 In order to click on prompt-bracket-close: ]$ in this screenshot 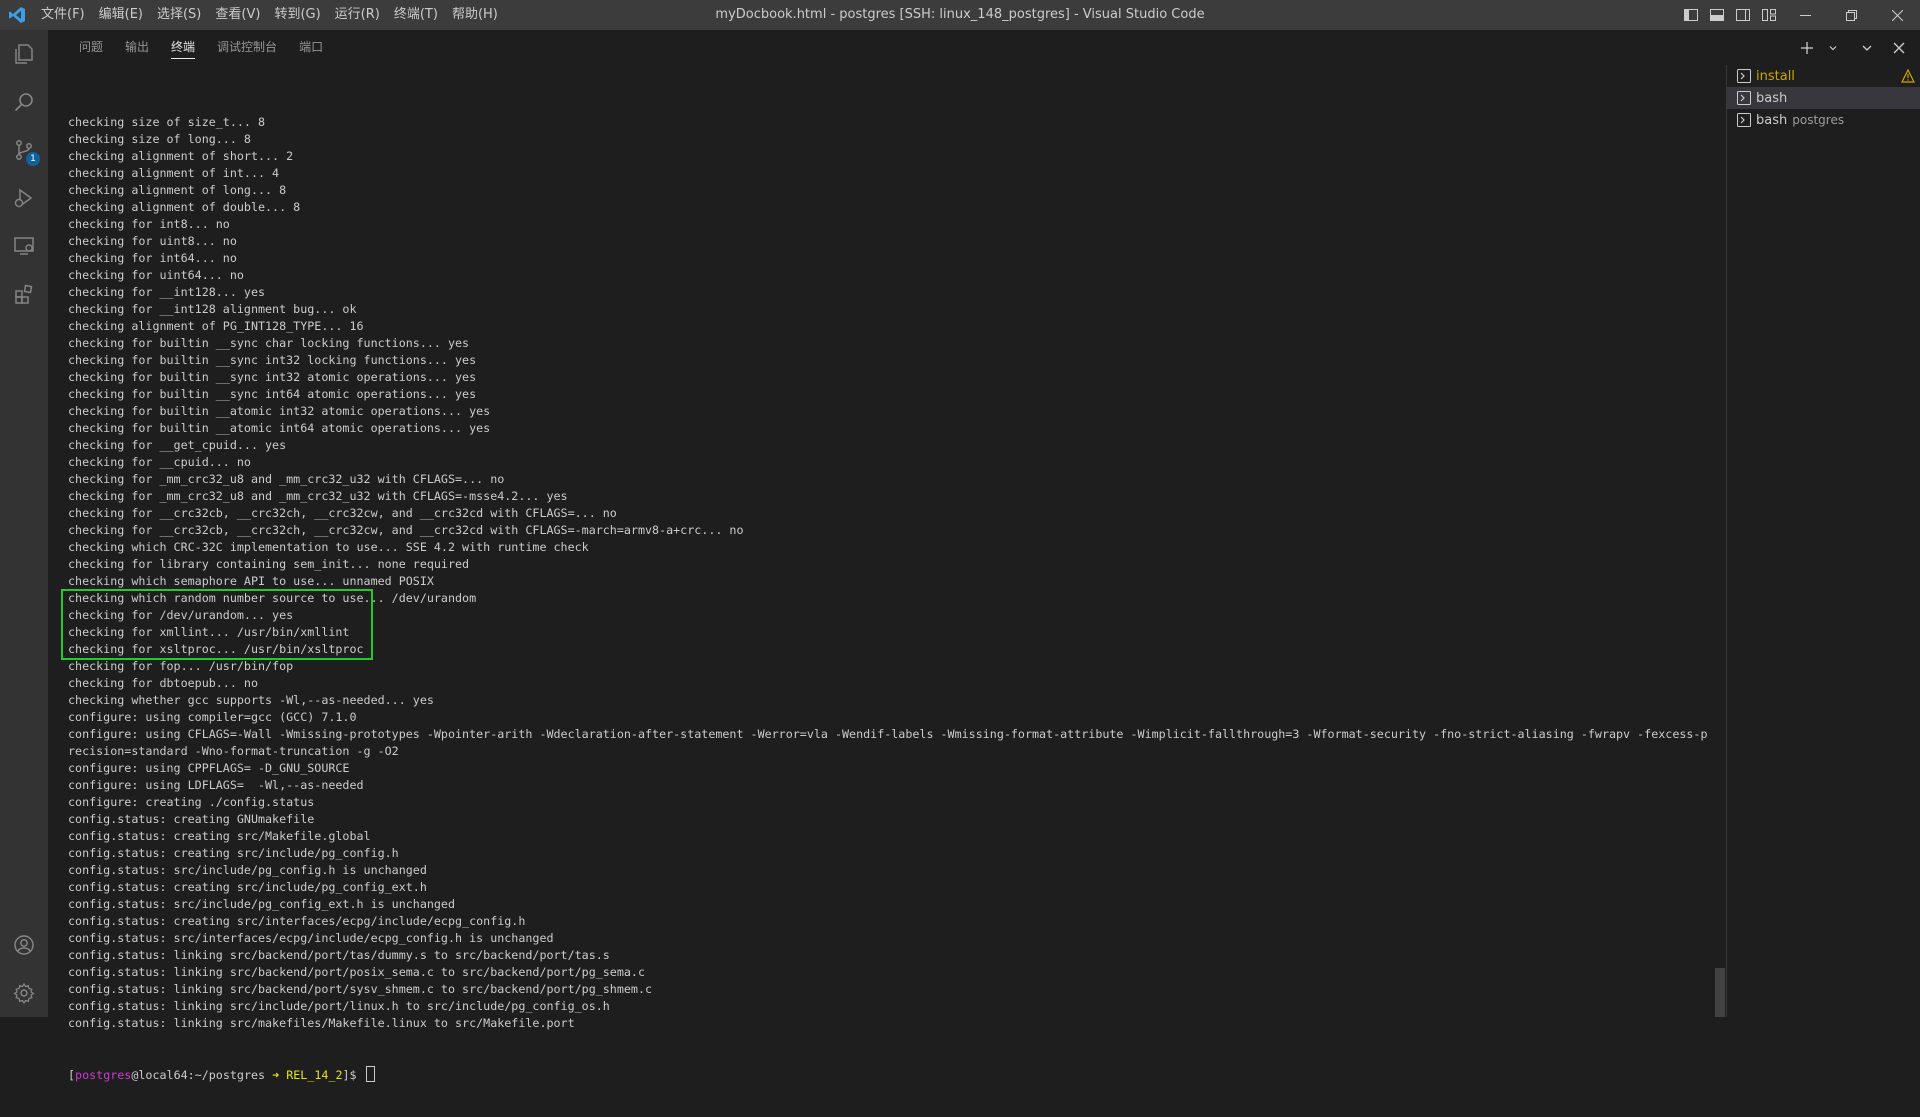, I will do `click(353, 1075)`.